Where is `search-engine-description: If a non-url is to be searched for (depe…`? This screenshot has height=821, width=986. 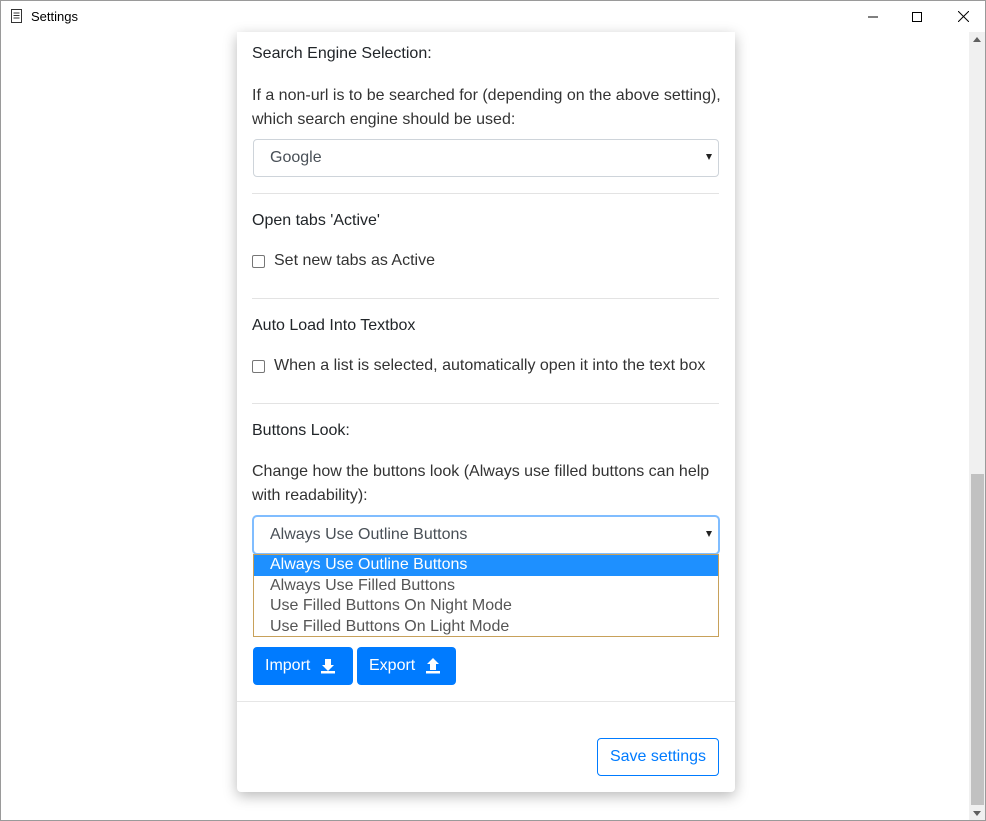
search-engine-description: If a non-url is to be searched for (depe… is located at coordinates (486, 107).